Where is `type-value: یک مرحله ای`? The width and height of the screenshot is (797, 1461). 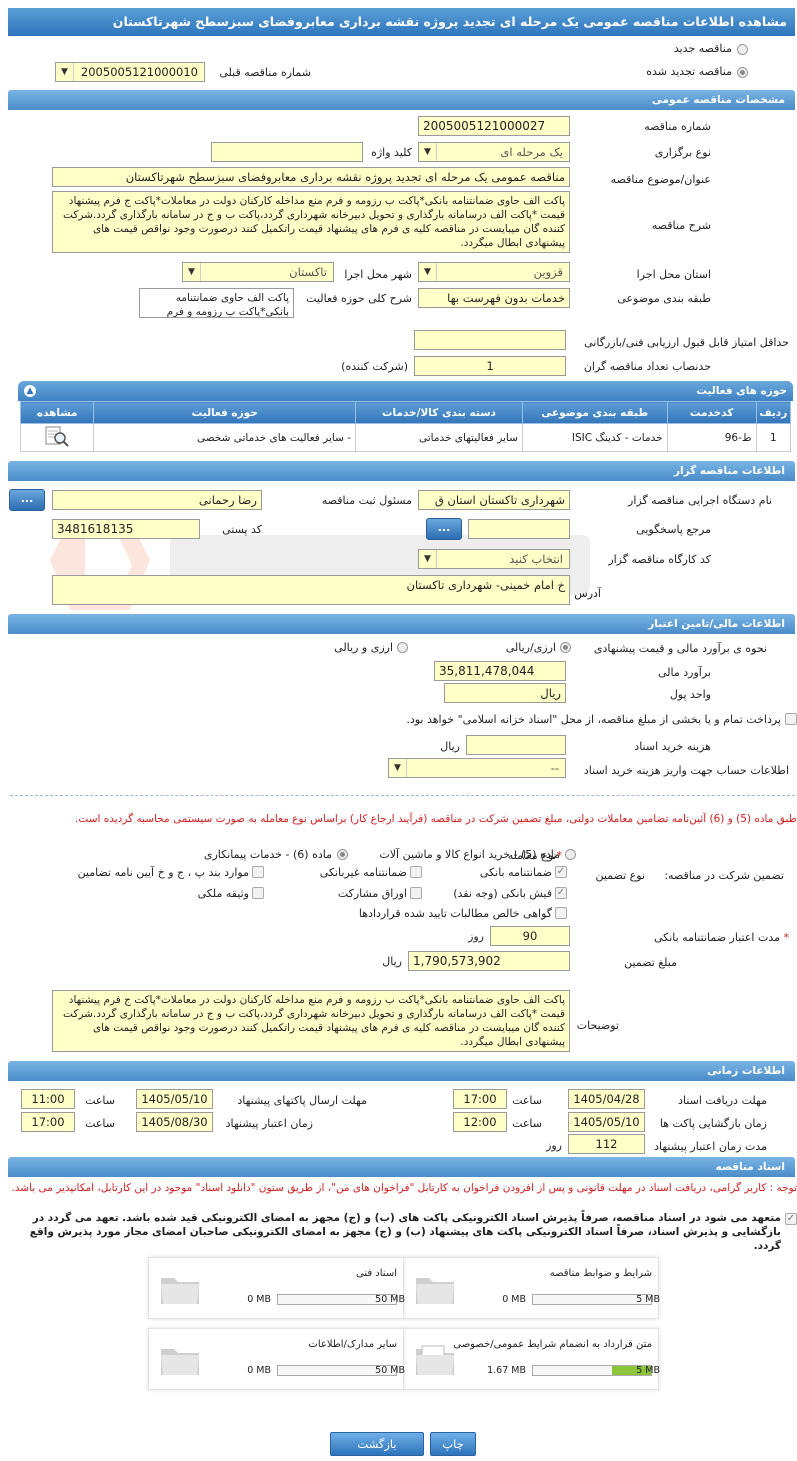
type-value: یک مرحله ای is located at coordinates (531, 152).